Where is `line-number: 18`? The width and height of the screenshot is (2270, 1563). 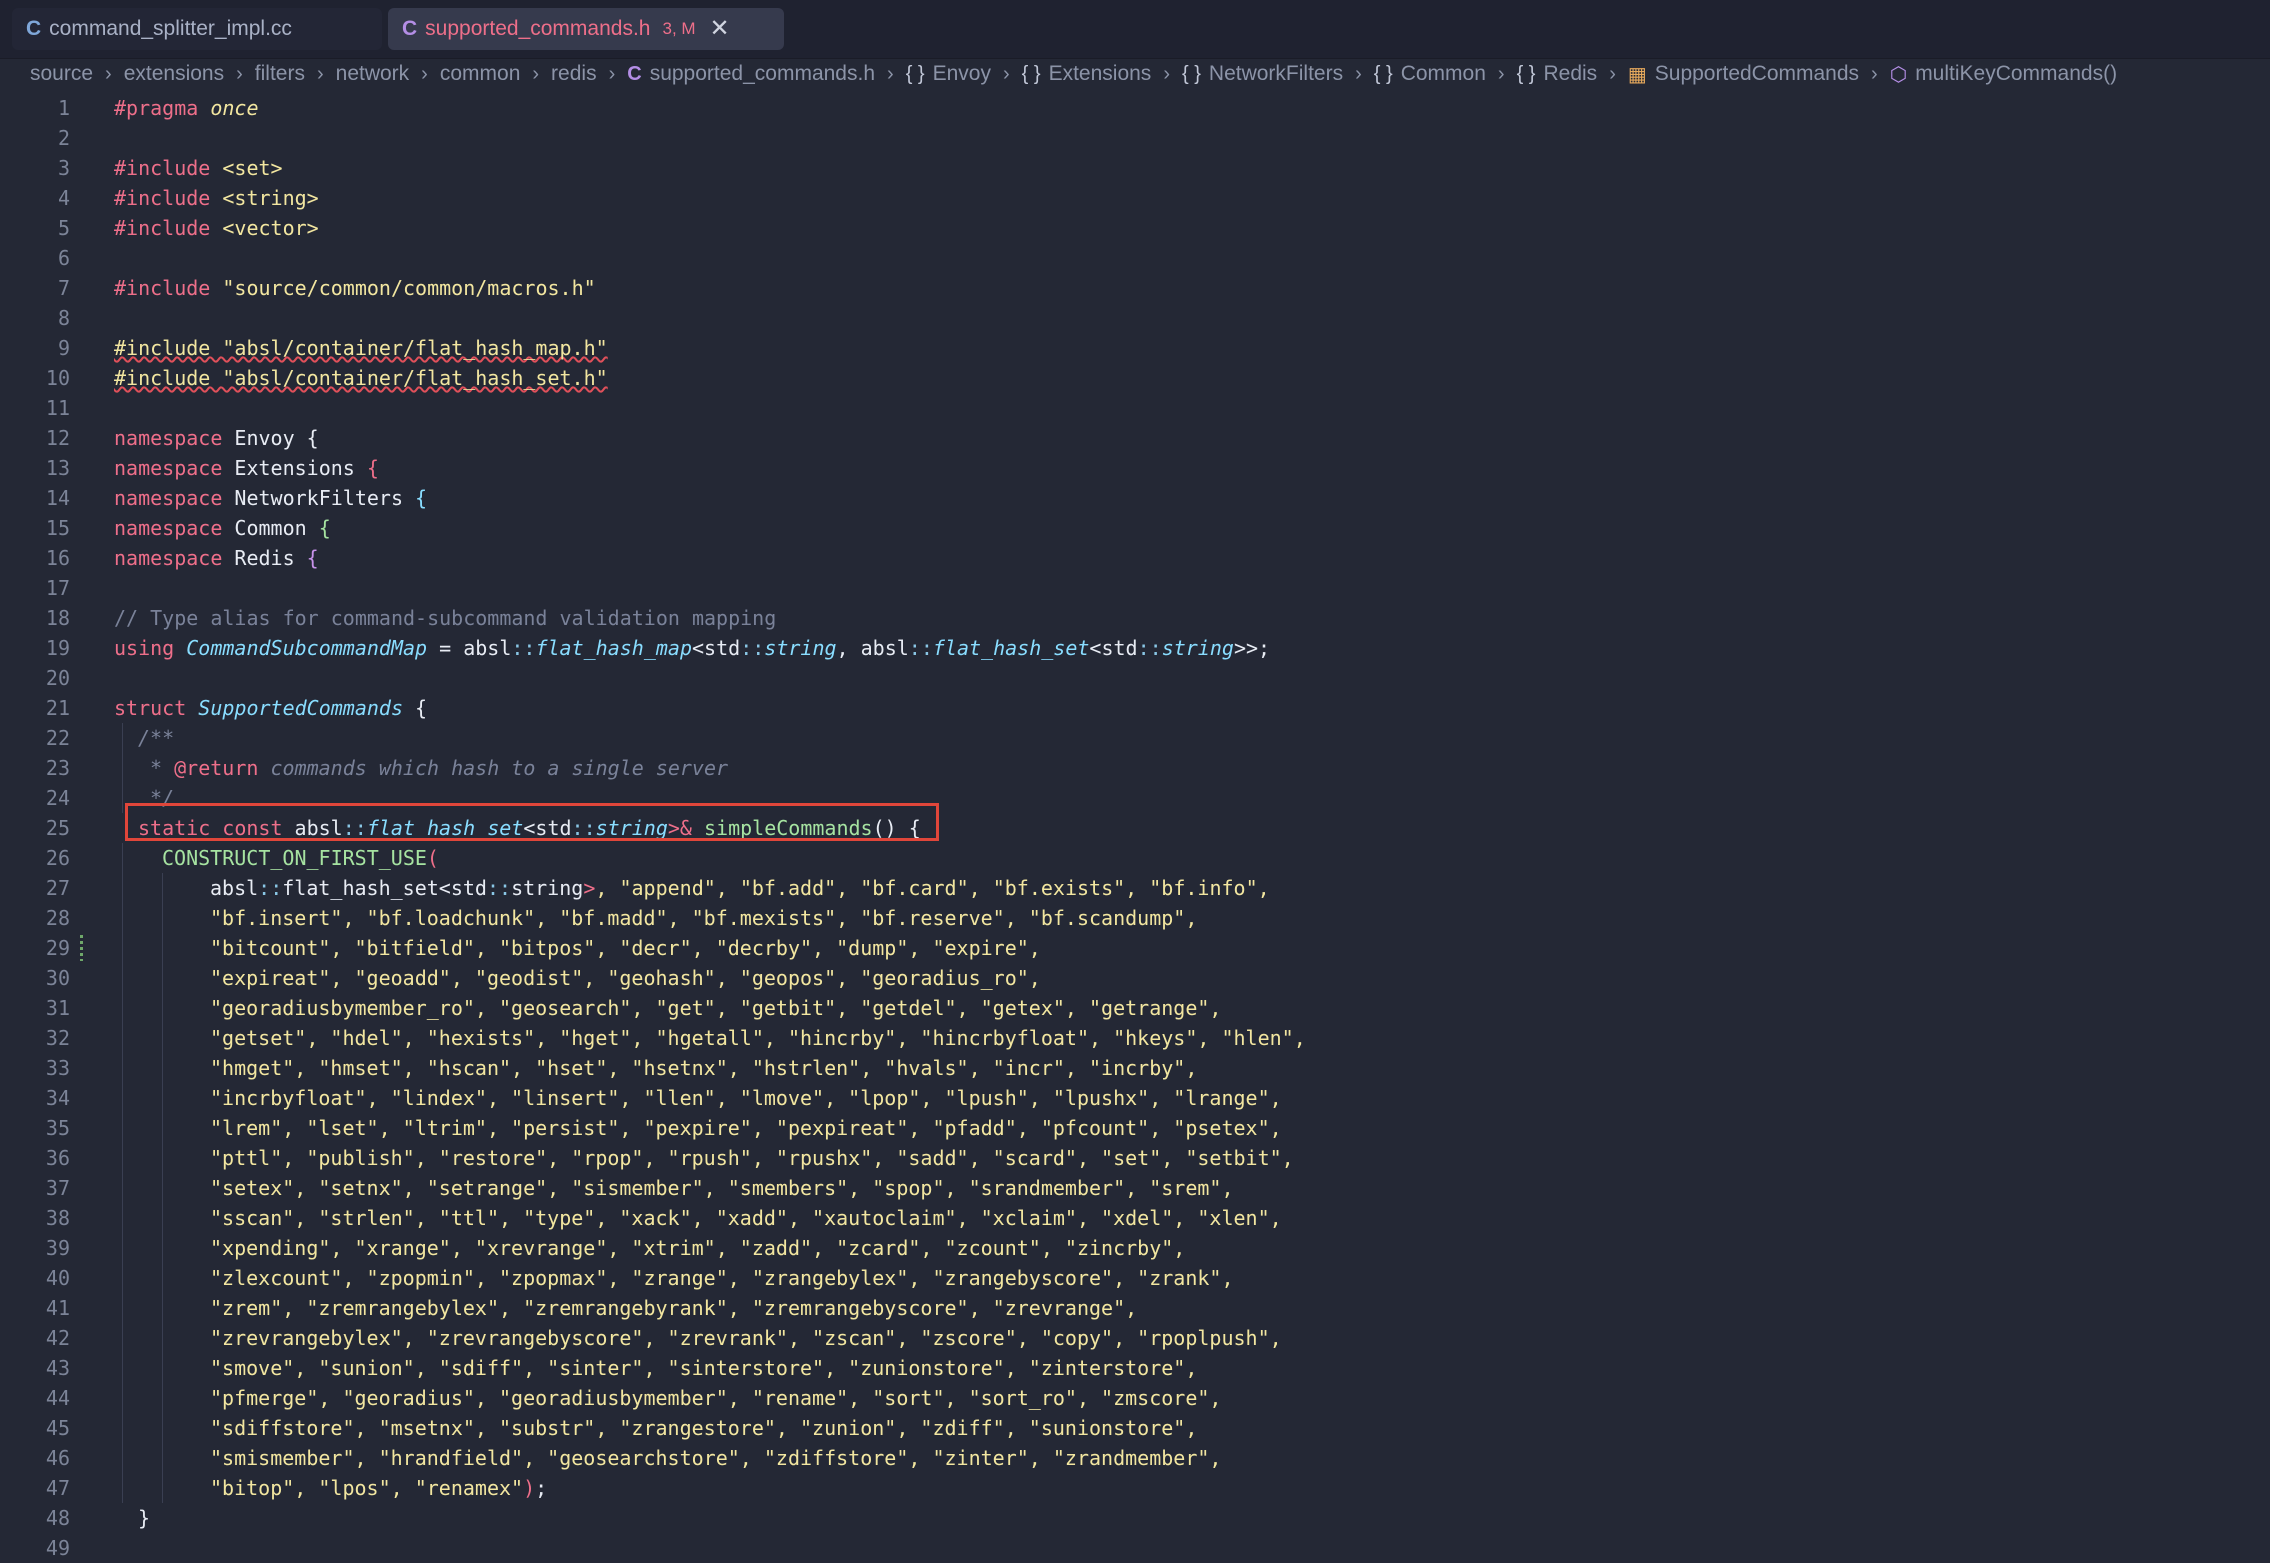
line-number: 18 is located at coordinates (57, 618).